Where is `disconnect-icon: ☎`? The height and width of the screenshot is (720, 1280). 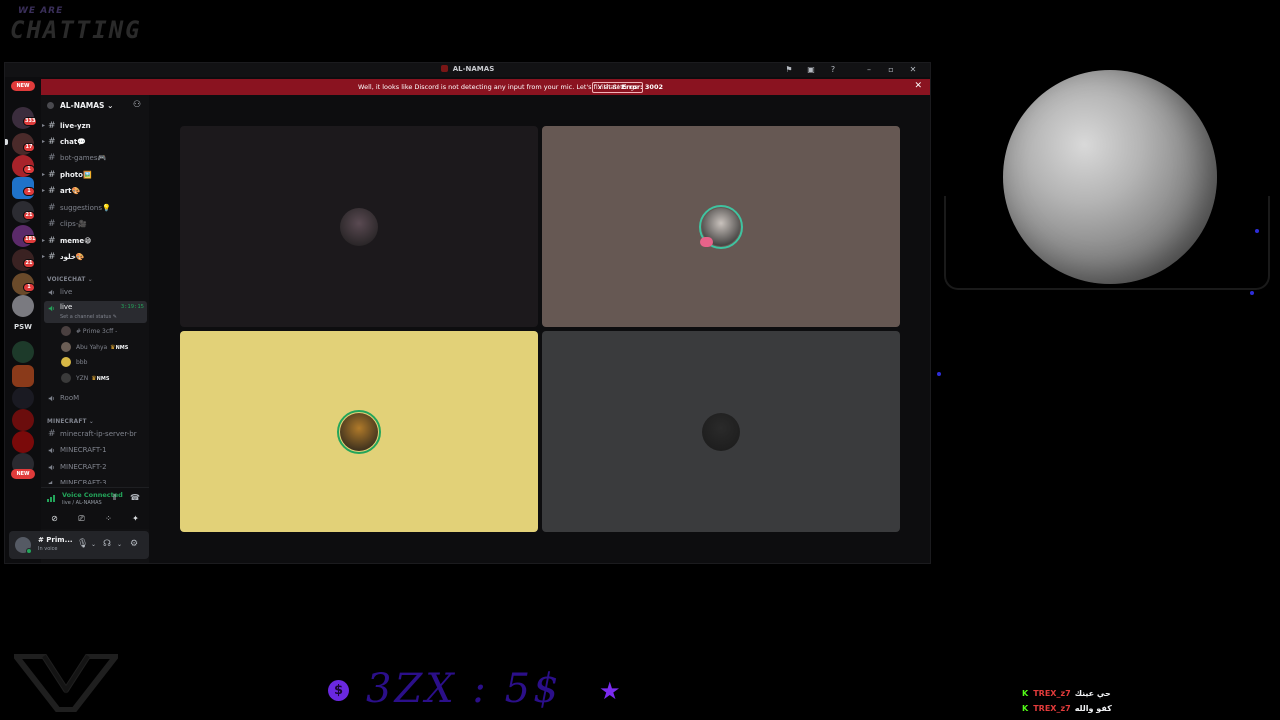 disconnect-icon: ☎ is located at coordinates (135, 497).